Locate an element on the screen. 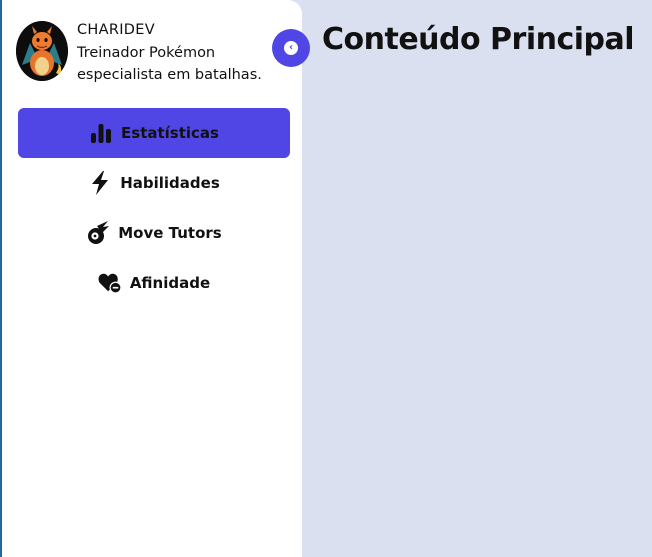  sidebar-item-estatisticas: Estatísticas is located at coordinates (154, 133).